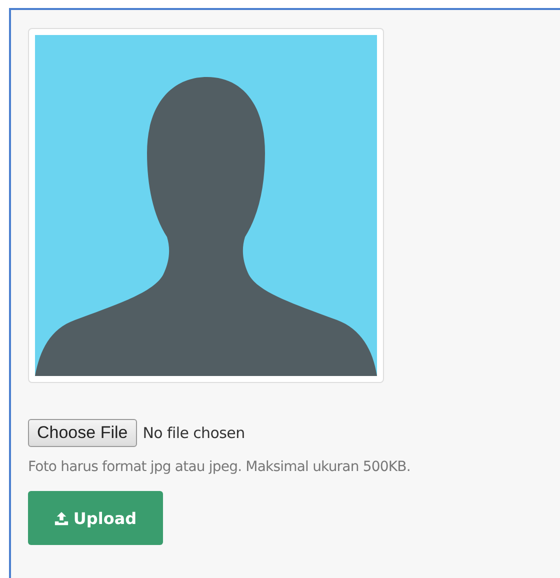 The height and width of the screenshot is (578, 560). Describe the element at coordinates (82, 433) in the screenshot. I see `choose-file-button: Choose File` at that location.